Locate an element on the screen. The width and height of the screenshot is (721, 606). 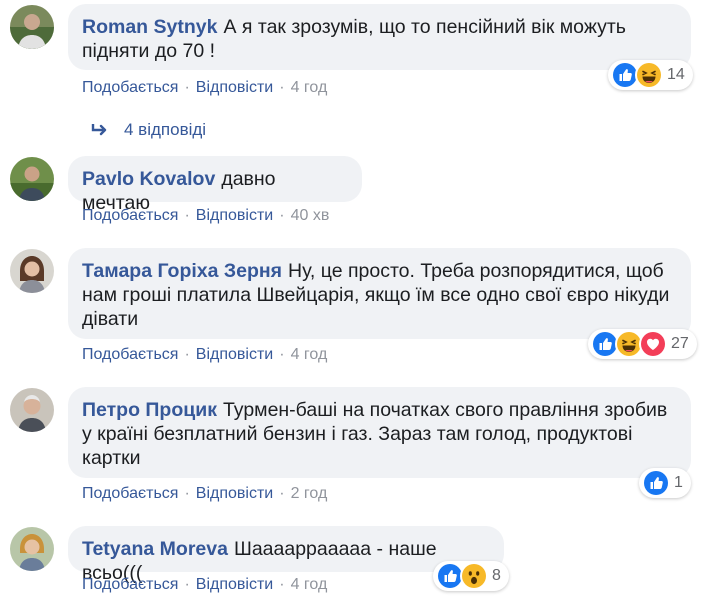
reactions-summary: 27 is located at coordinates (642, 344).